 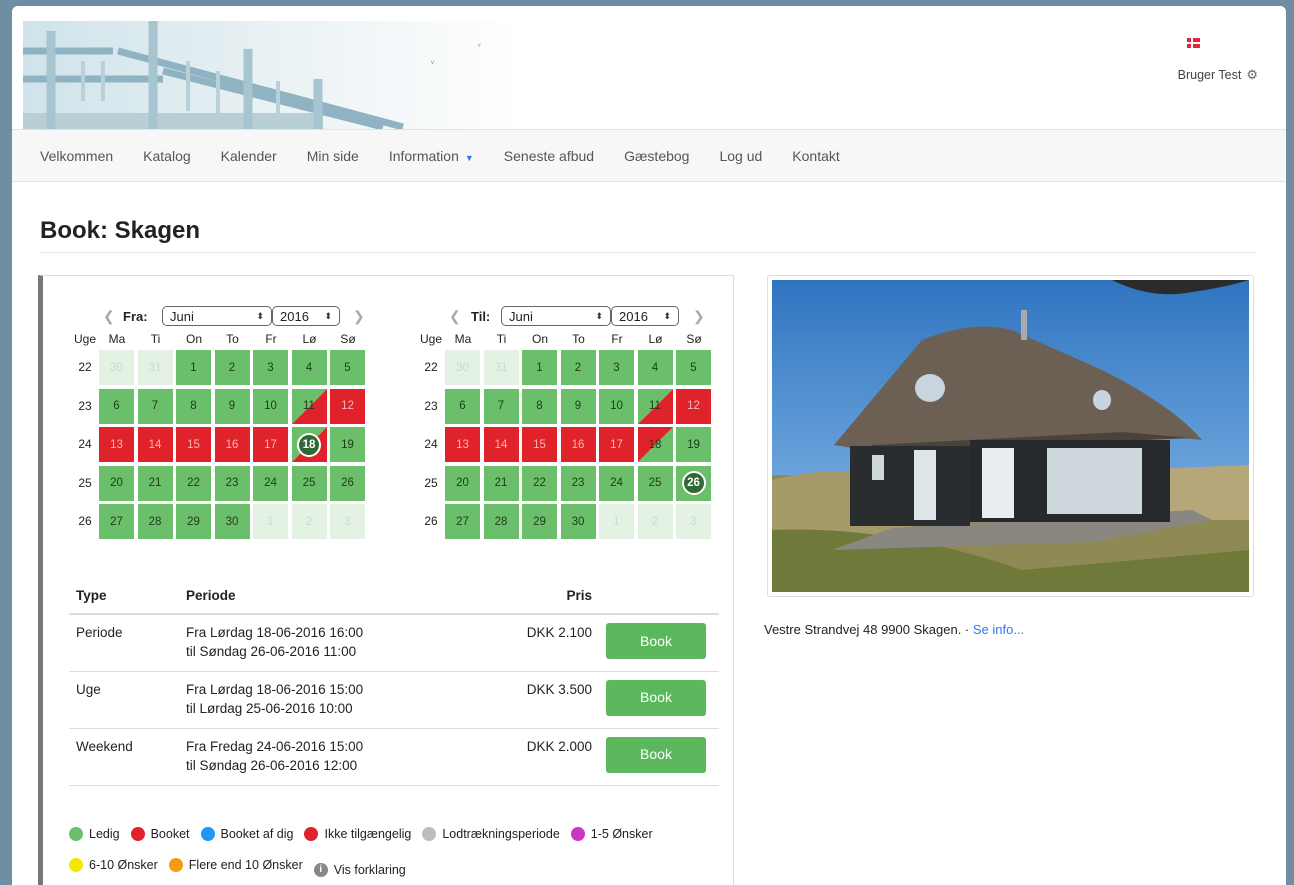 I want to click on legend-dot-icon, so click(x=311, y=834).